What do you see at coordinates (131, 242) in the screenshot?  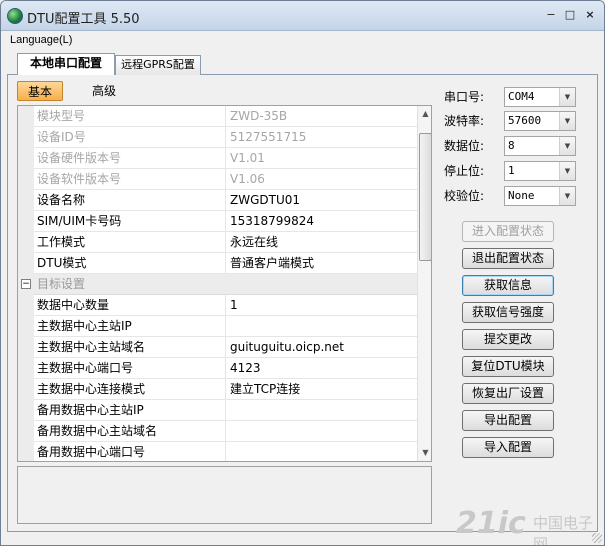 I see `property-key: 工作模式` at bounding box center [131, 242].